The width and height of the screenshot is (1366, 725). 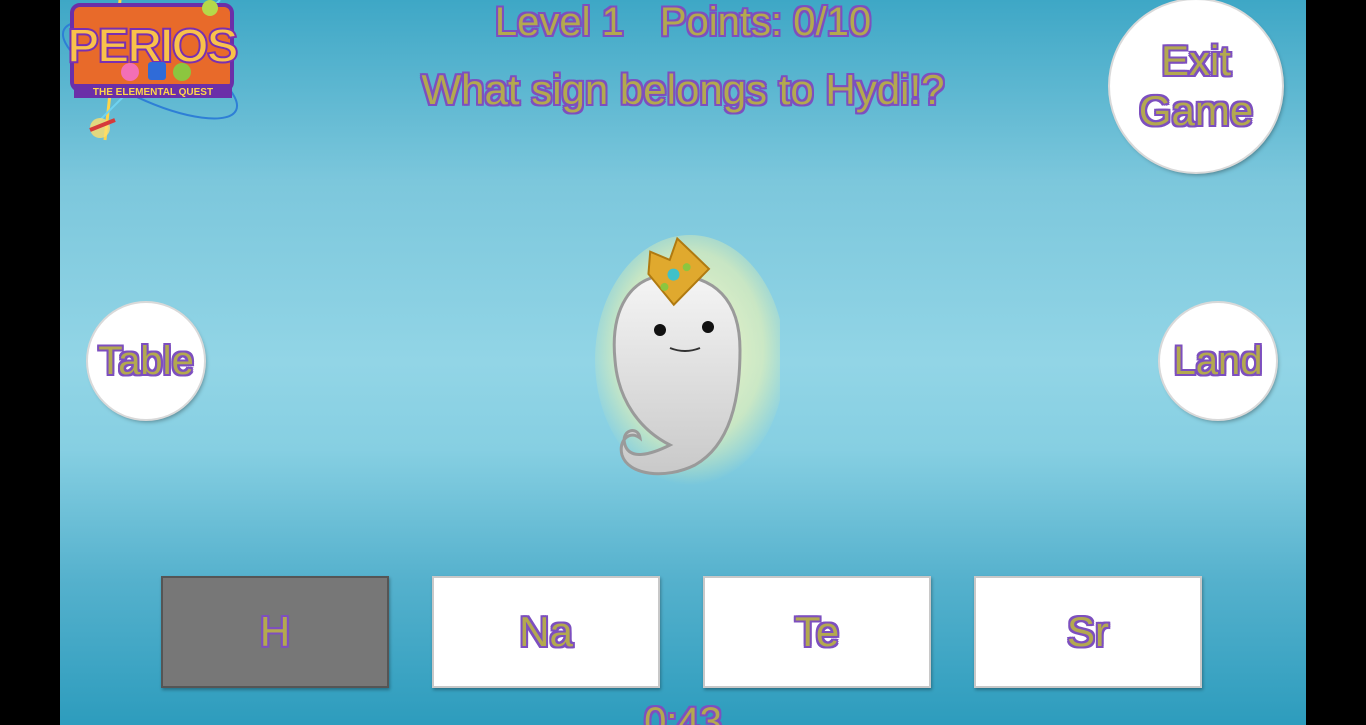 I want to click on answer-label: Sr, so click(x=1088, y=631).